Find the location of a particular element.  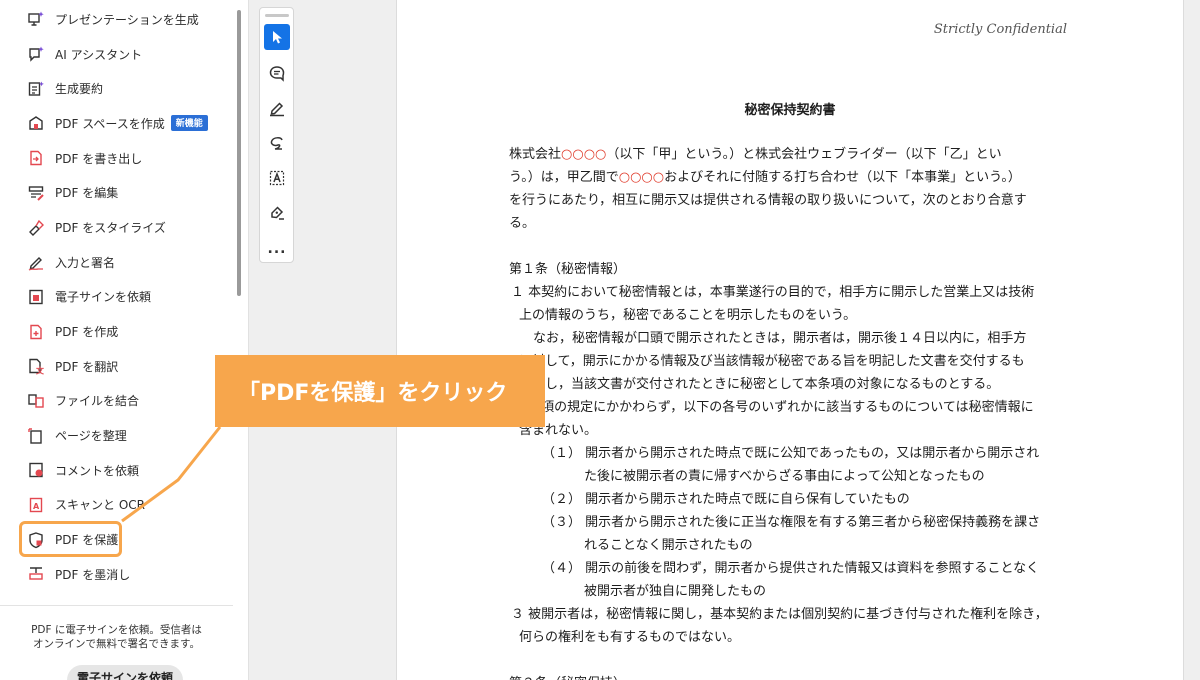

sidebar-item-ai-assistant: AI アシスタント is located at coordinates (116, 54).